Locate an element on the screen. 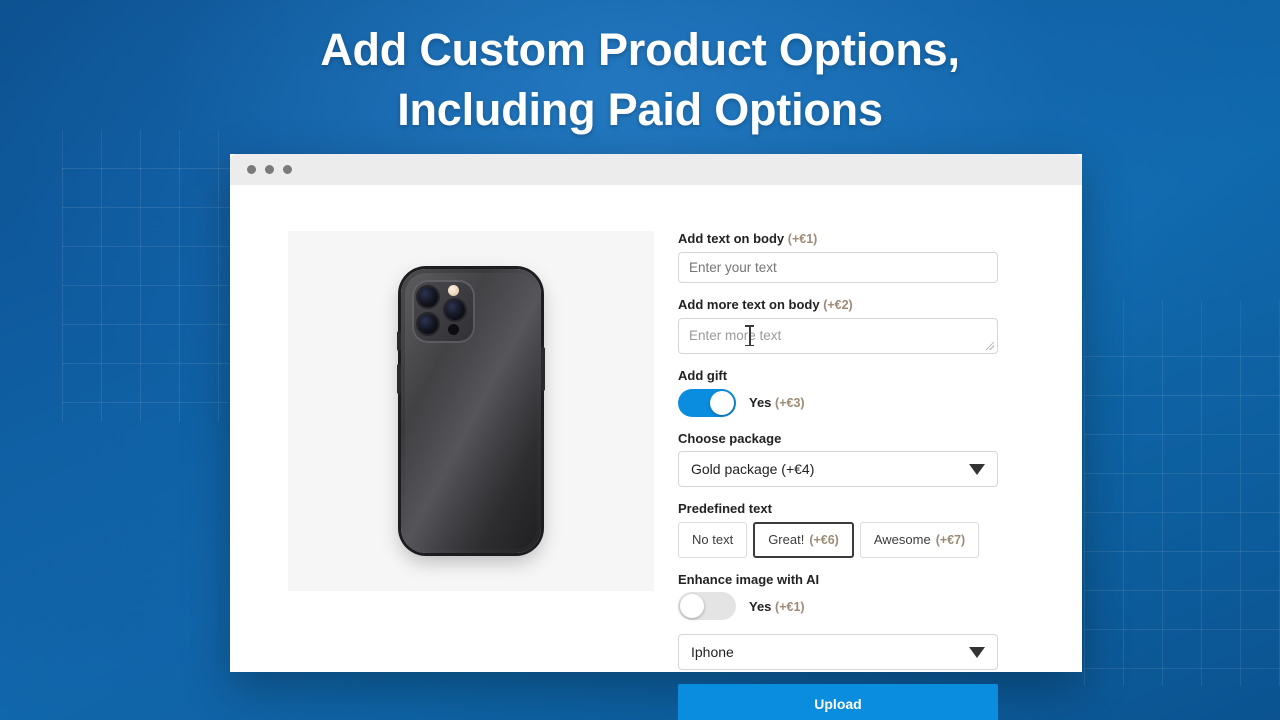 Image resolution: width=1280 pixels, height=720 pixels. phone-power-button is located at coordinates (543, 369).